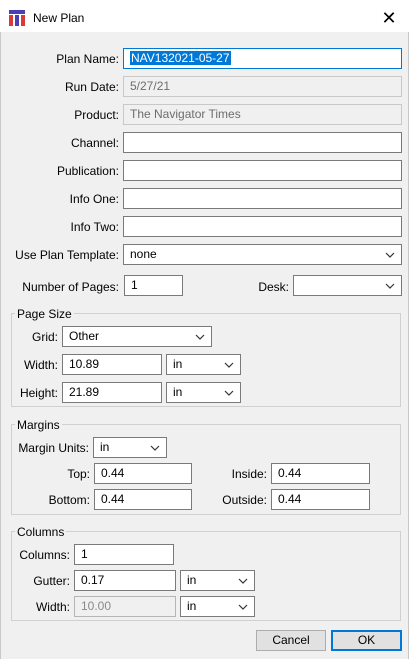  I want to click on plan-template-label: Use Plan Template:, so click(67, 255).